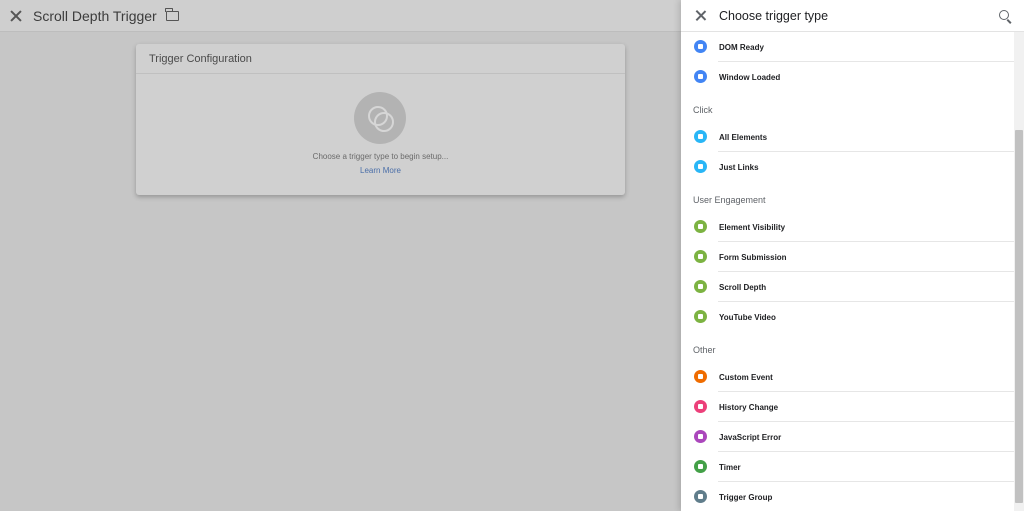 Image resolution: width=1024 pixels, height=511 pixels. Describe the element at coordinates (750, 77) in the screenshot. I see `trigger-type-label: Window Loaded` at that location.